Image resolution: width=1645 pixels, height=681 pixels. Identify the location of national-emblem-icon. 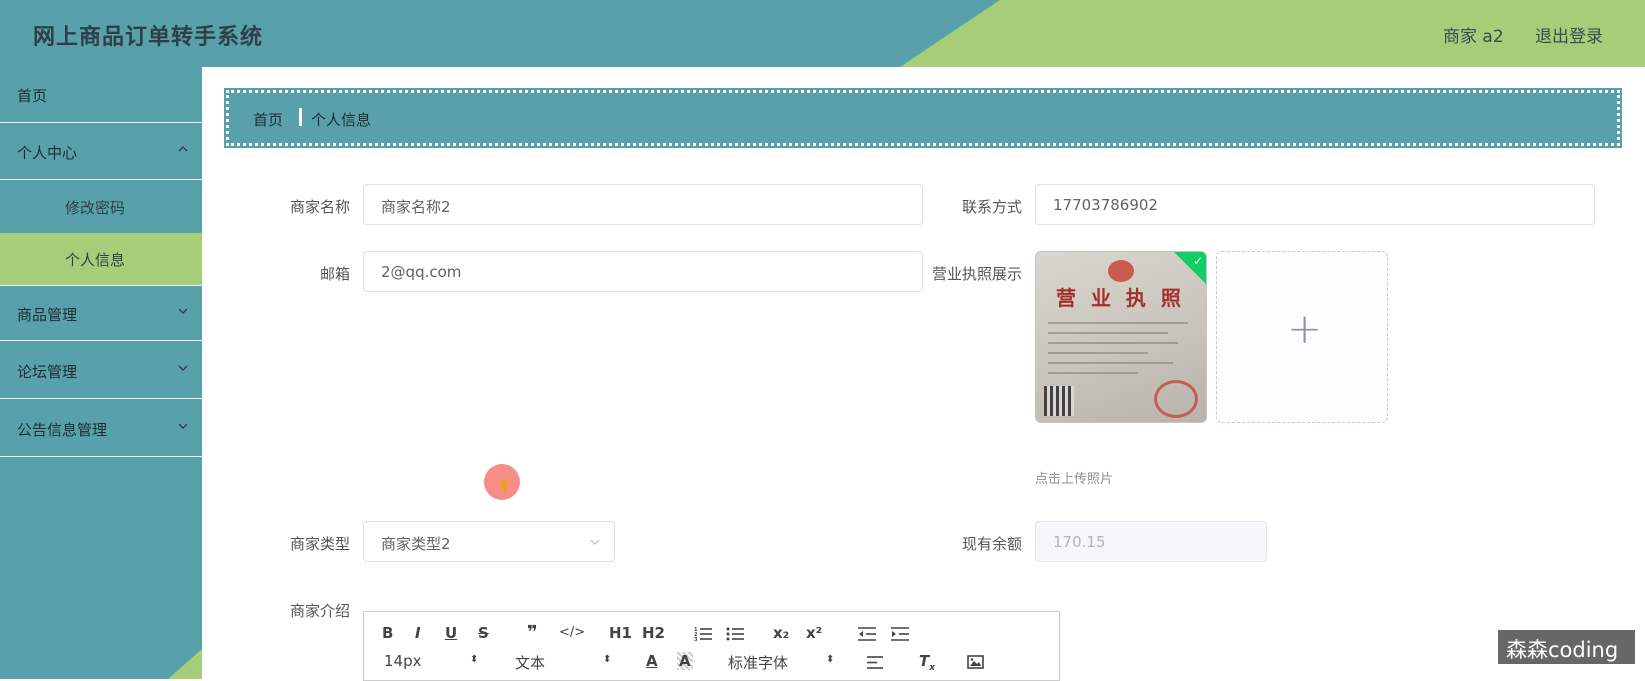
(1121, 271).